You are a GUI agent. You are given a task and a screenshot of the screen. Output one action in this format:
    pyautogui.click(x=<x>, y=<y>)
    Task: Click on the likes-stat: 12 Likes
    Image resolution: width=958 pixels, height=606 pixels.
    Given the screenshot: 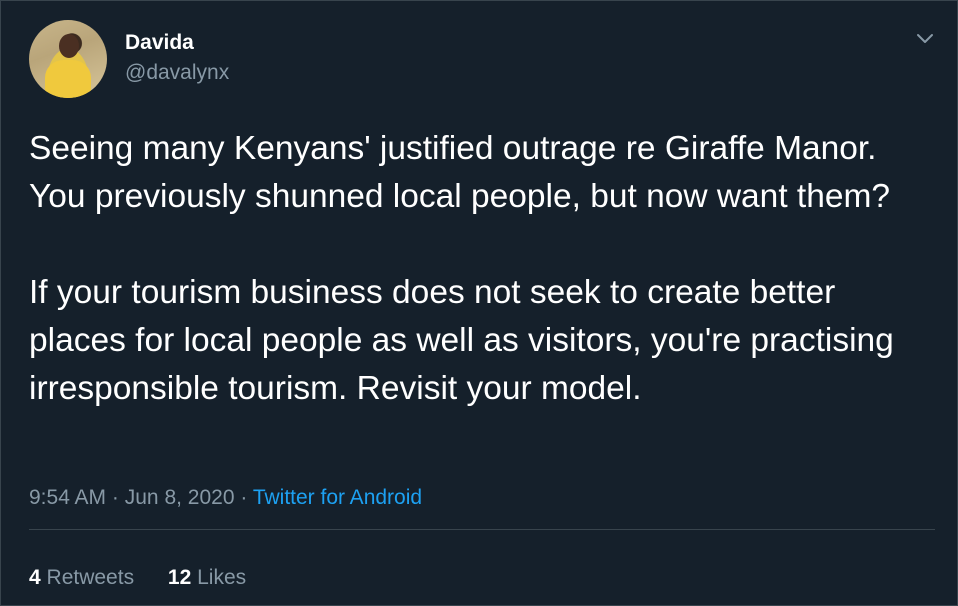 What is the action you would take?
    pyautogui.click(x=207, y=578)
    